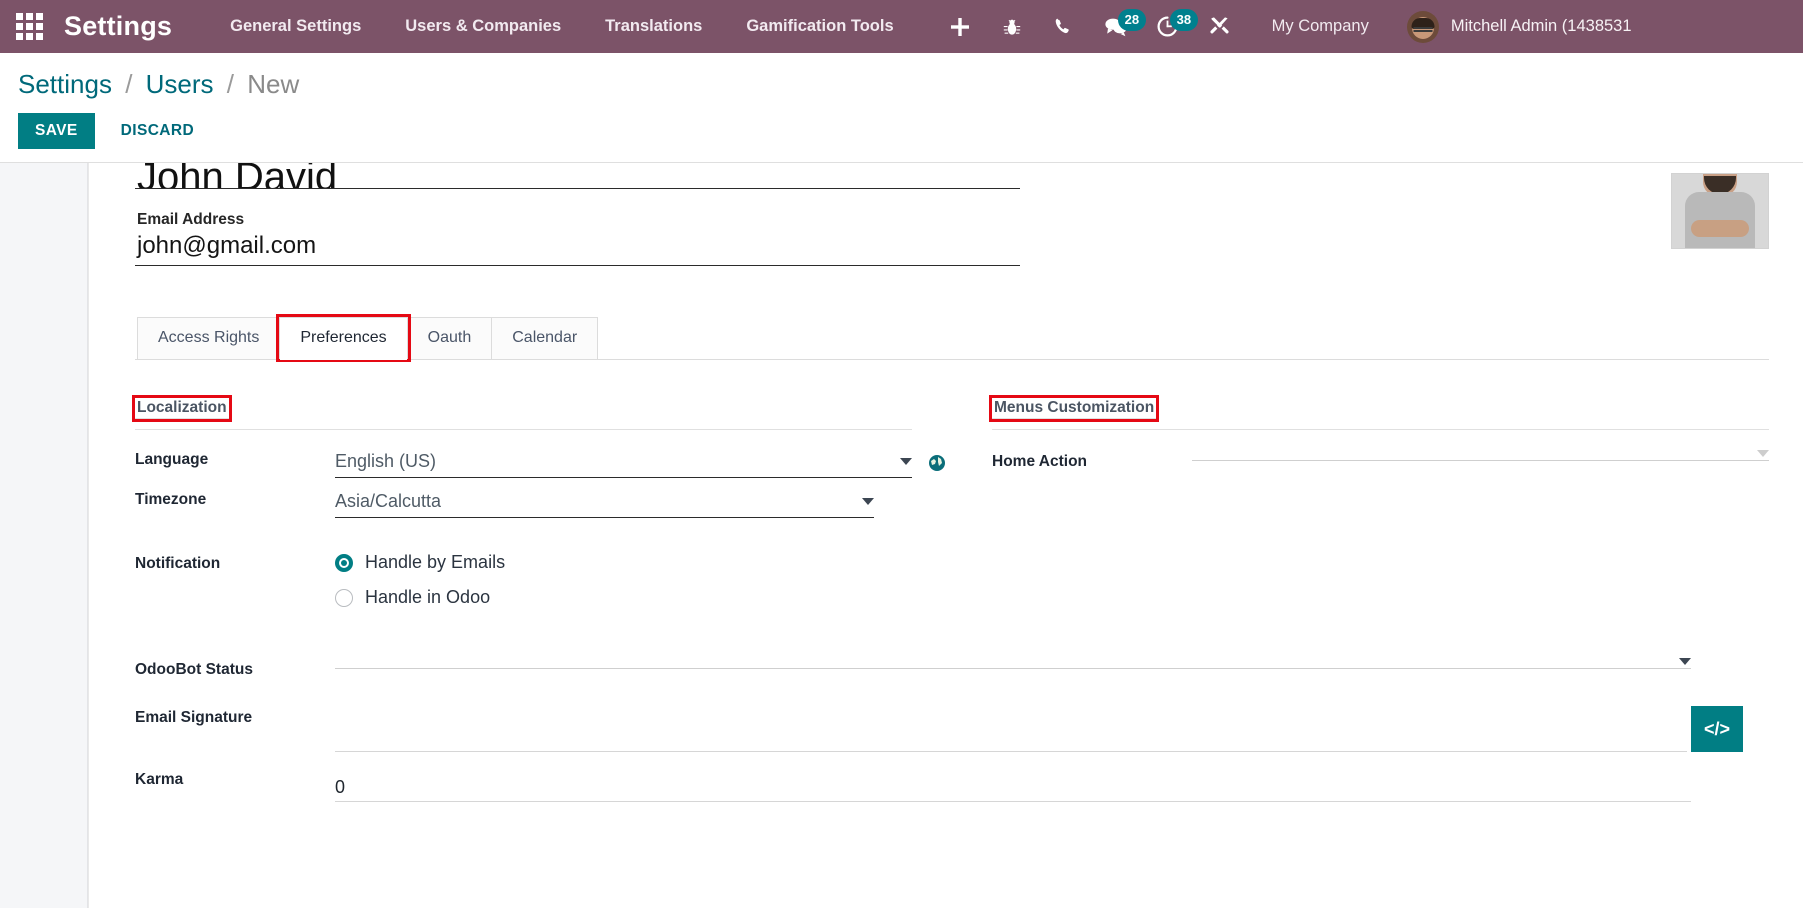 This screenshot has height=909, width=1803. What do you see at coordinates (910, 84) in the screenshot?
I see `breadcrumb: Settings / Users / New` at bounding box center [910, 84].